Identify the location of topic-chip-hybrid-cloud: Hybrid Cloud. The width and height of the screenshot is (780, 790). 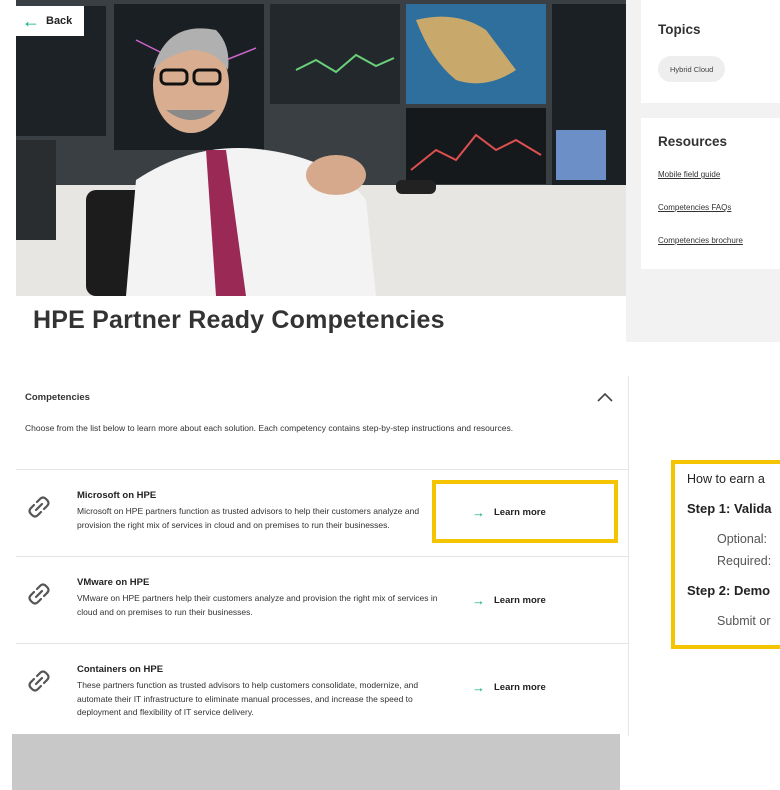
(692, 69).